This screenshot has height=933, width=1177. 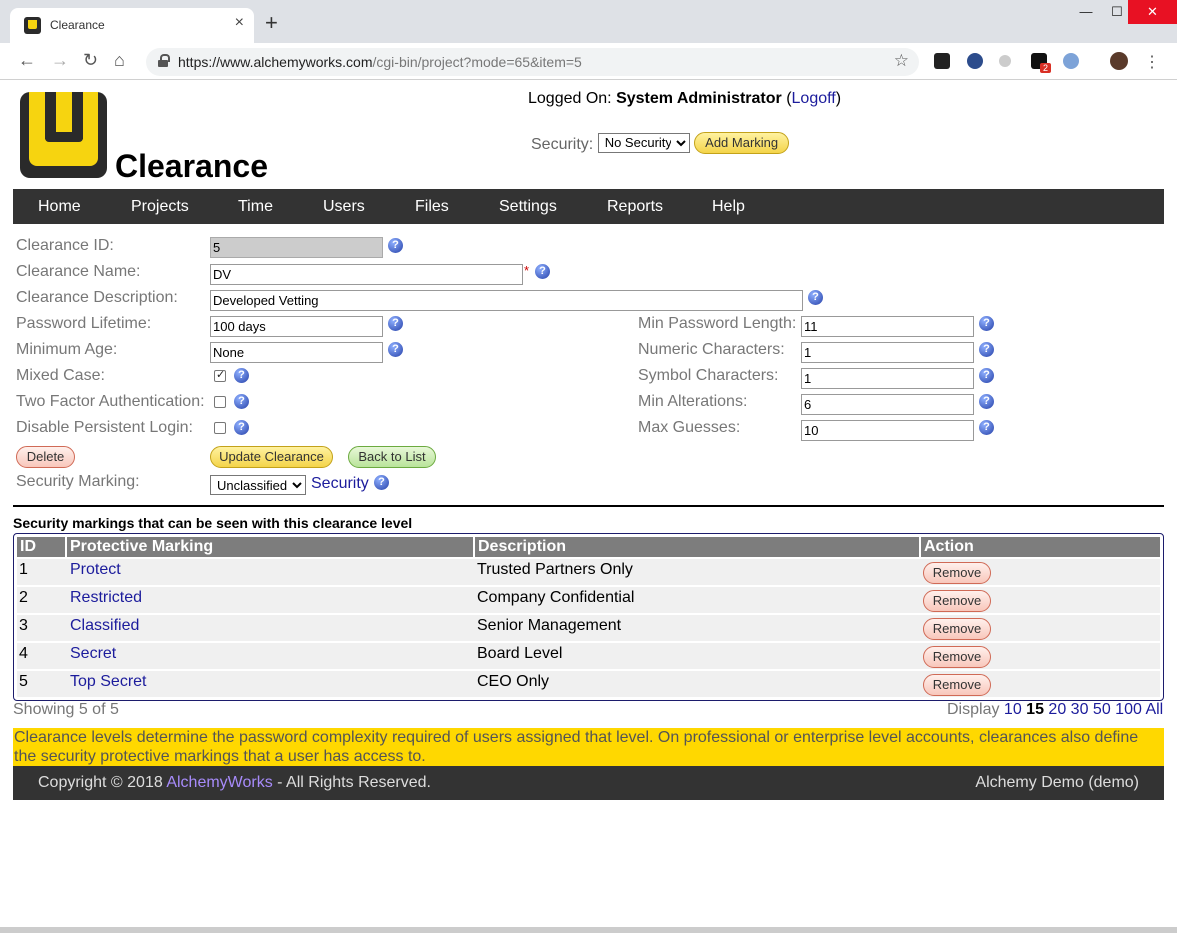 I want to click on page-size-all: All, so click(x=1154, y=709).